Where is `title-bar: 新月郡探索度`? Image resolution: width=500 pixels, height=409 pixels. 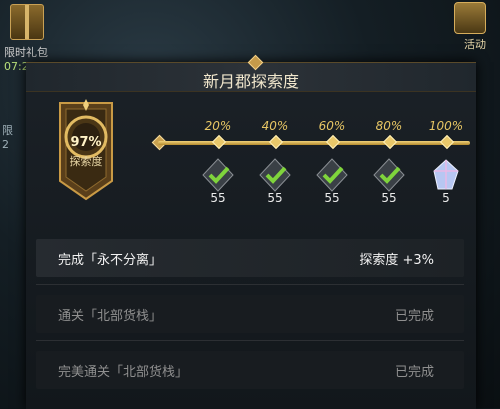
title-bar: 新月郡探索度 is located at coordinates (251, 73).